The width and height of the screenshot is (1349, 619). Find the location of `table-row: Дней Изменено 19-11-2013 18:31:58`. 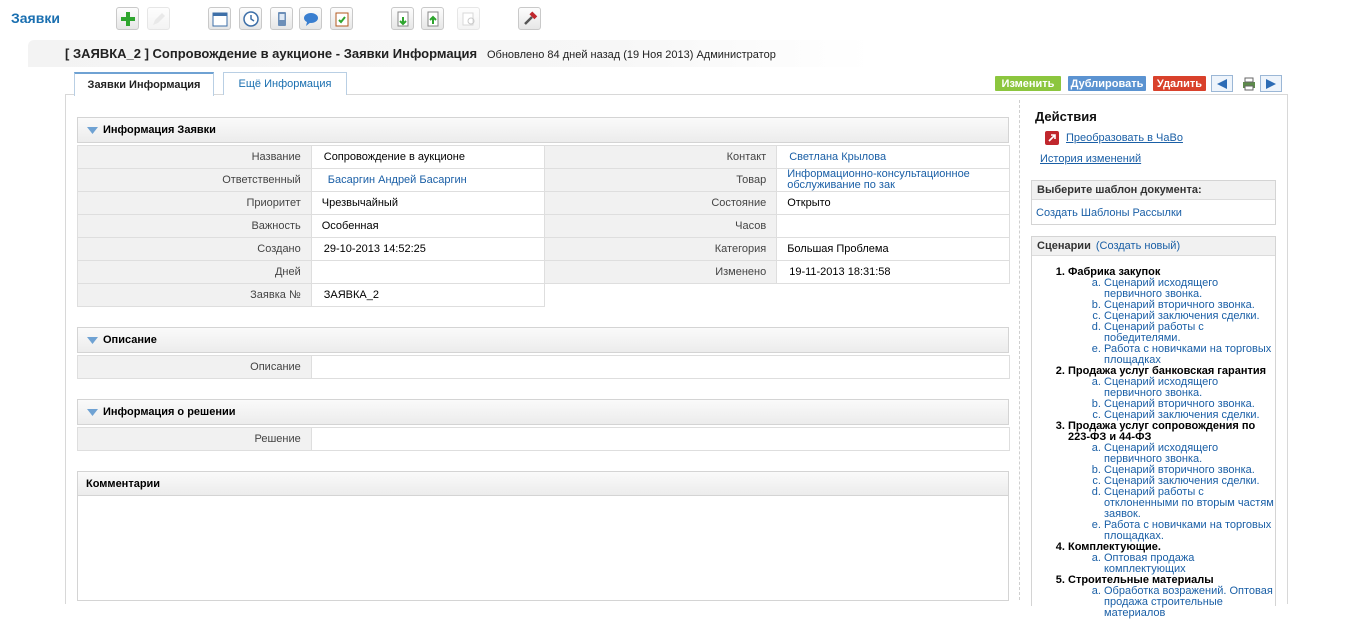

table-row: Дней Изменено 19-11-2013 18:31:58 is located at coordinates (543, 272).